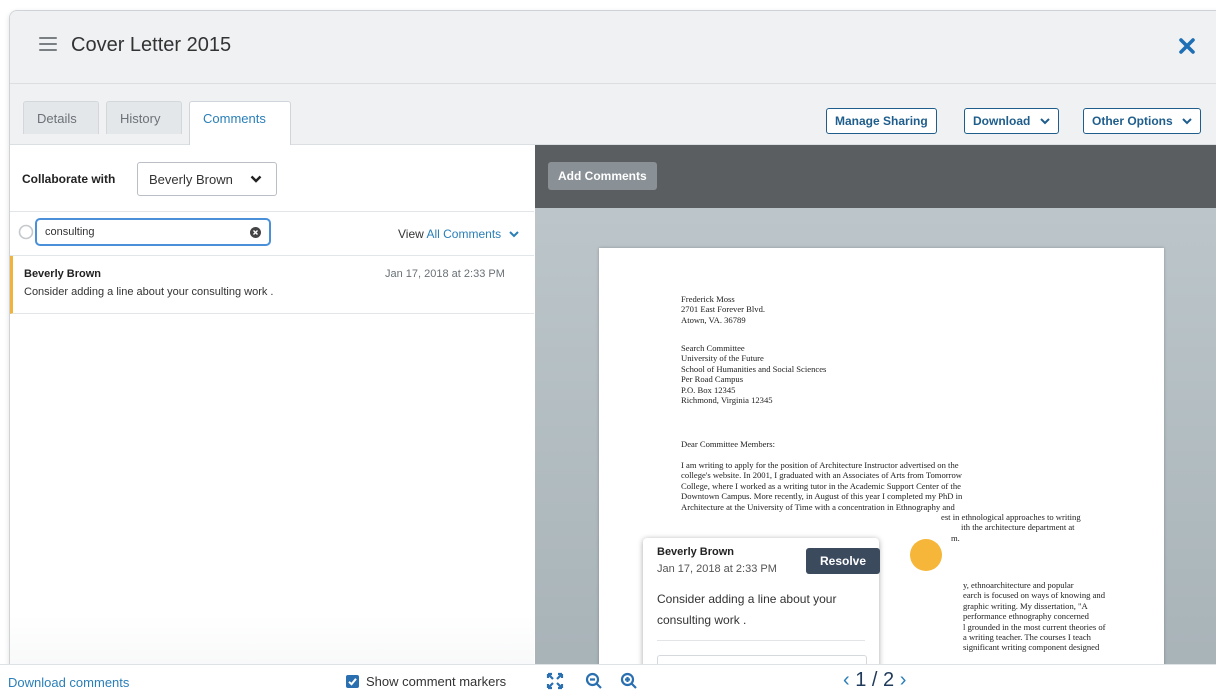 The width and height of the screenshot is (1216, 700). Describe the element at coordinates (255, 232) in the screenshot. I see `clear-search-icon` at that location.